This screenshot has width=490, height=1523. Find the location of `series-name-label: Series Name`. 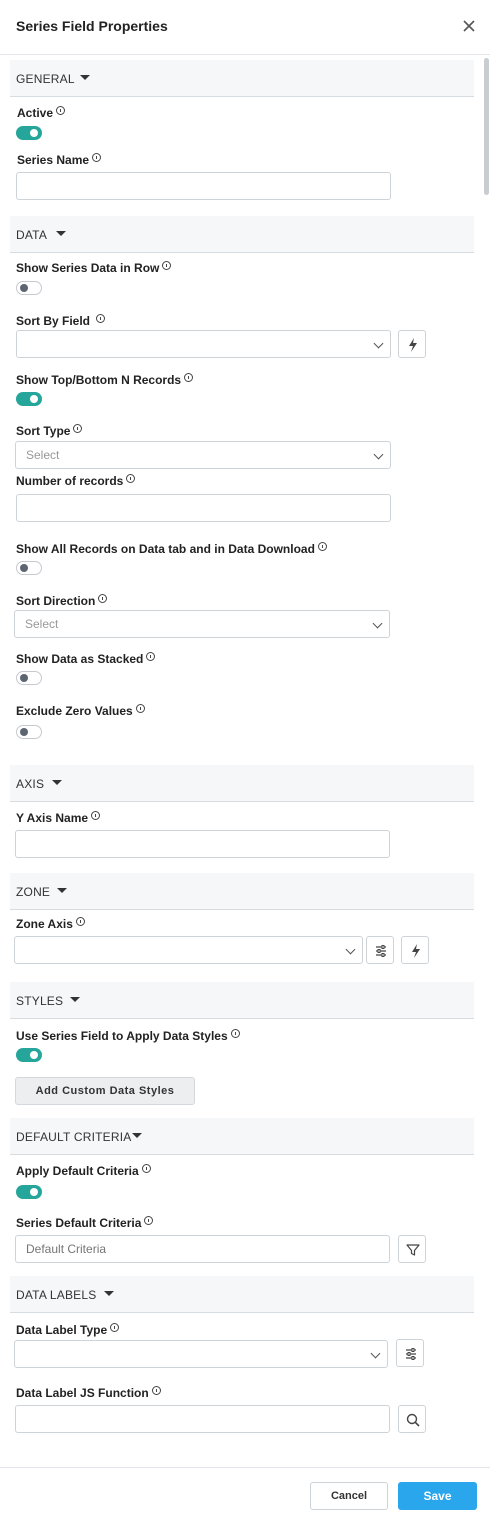

series-name-label: Series Name is located at coordinates (59, 160).